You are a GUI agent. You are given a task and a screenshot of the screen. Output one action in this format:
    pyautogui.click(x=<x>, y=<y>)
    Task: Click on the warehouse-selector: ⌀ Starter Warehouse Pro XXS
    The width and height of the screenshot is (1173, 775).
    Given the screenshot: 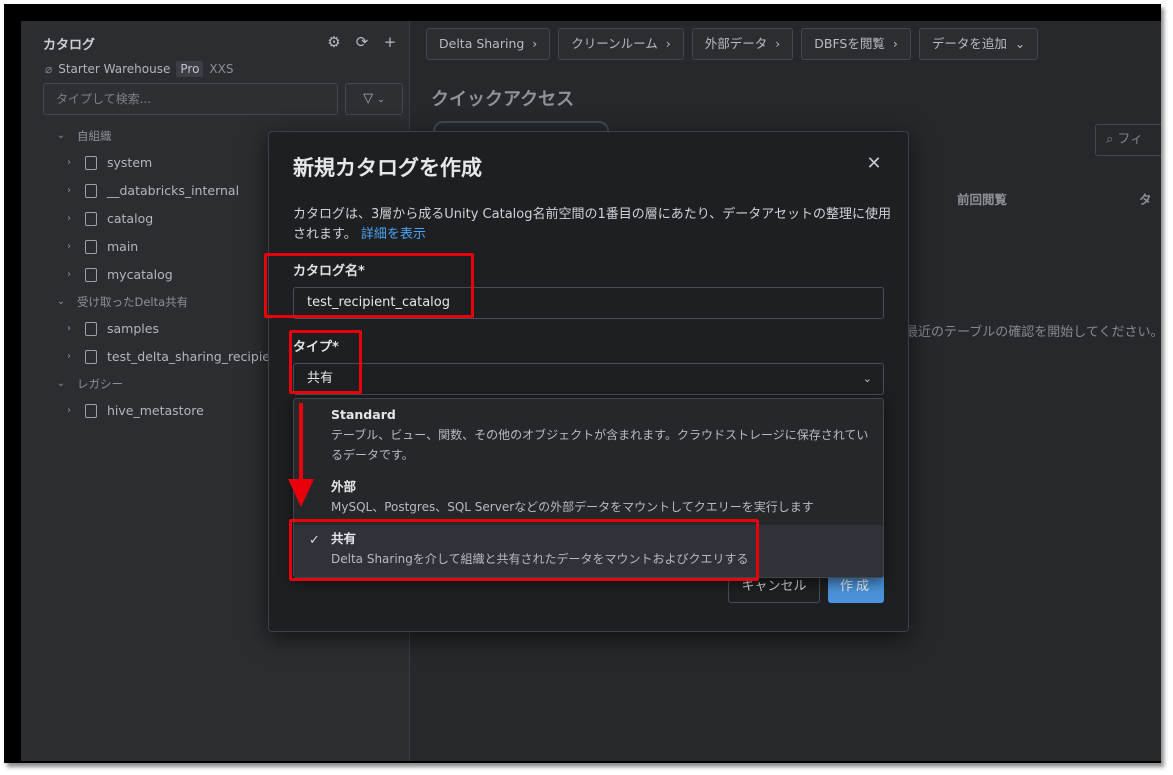 What is the action you would take?
    pyautogui.click(x=139, y=69)
    